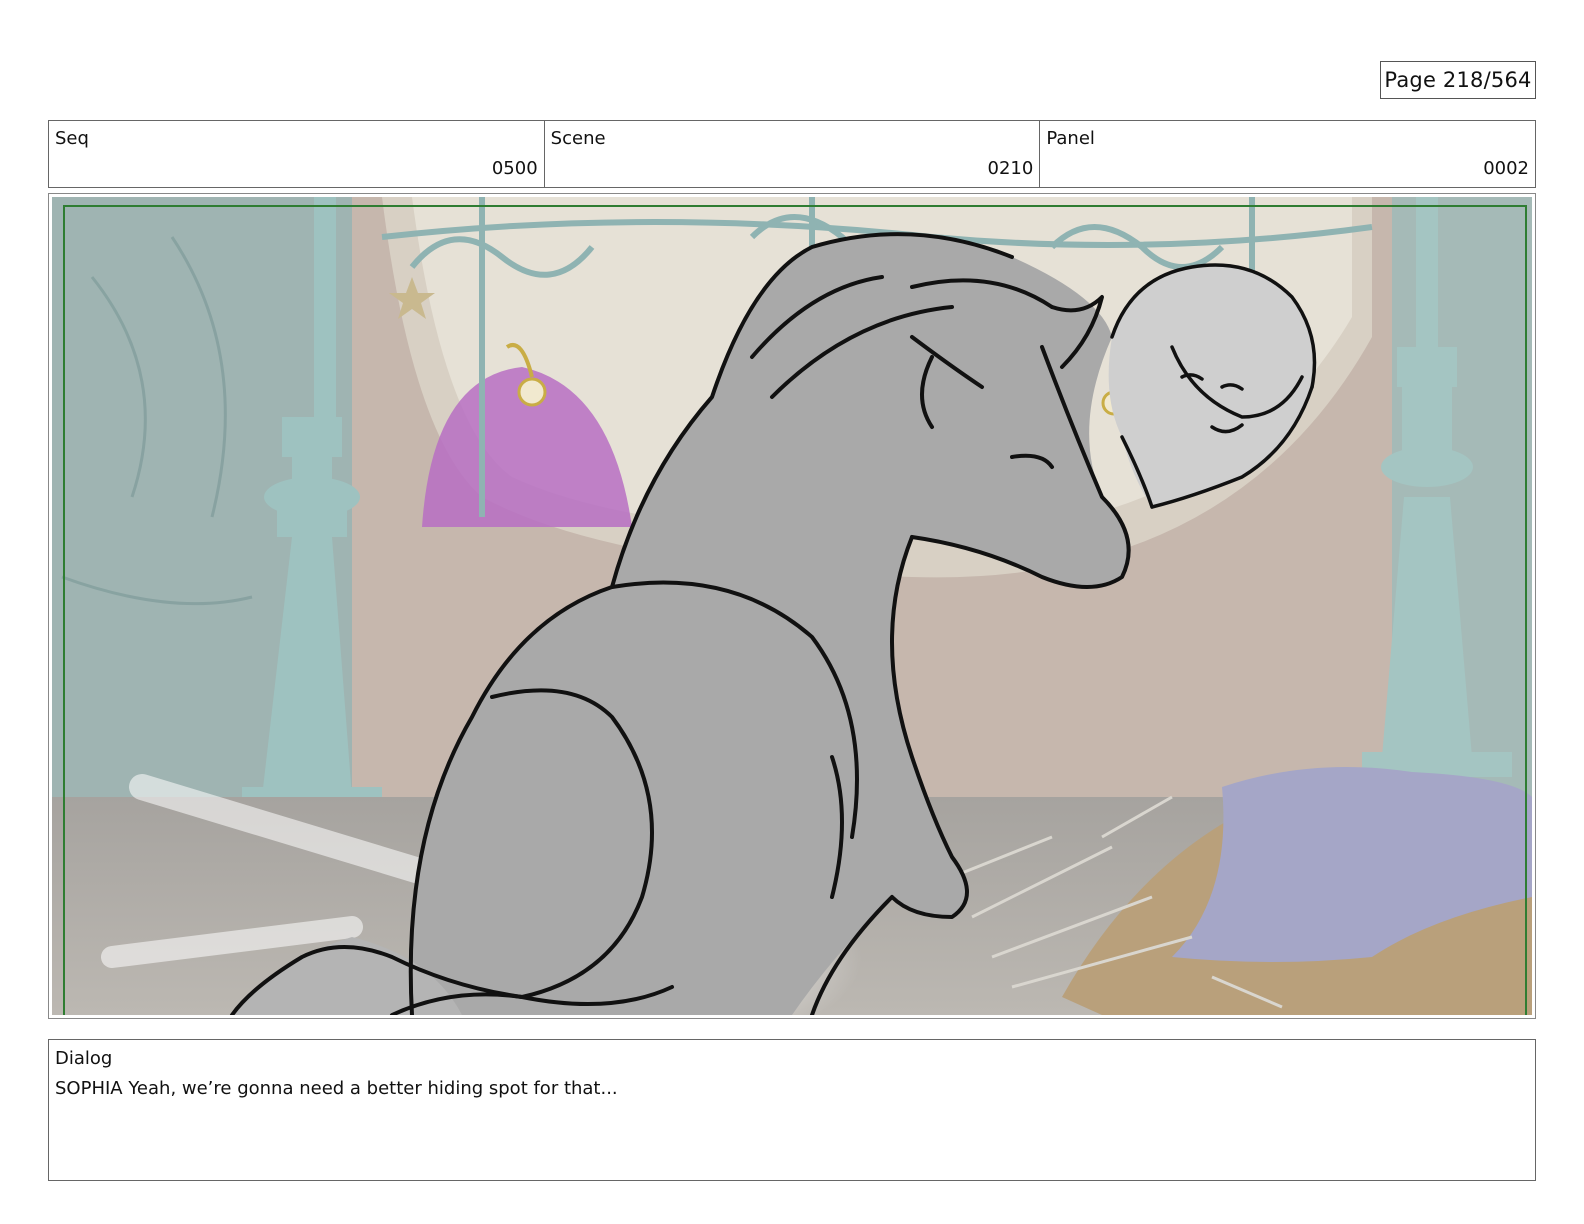  What do you see at coordinates (1287, 154) in the screenshot?
I see `panel-cell: Panel 0002` at bounding box center [1287, 154].